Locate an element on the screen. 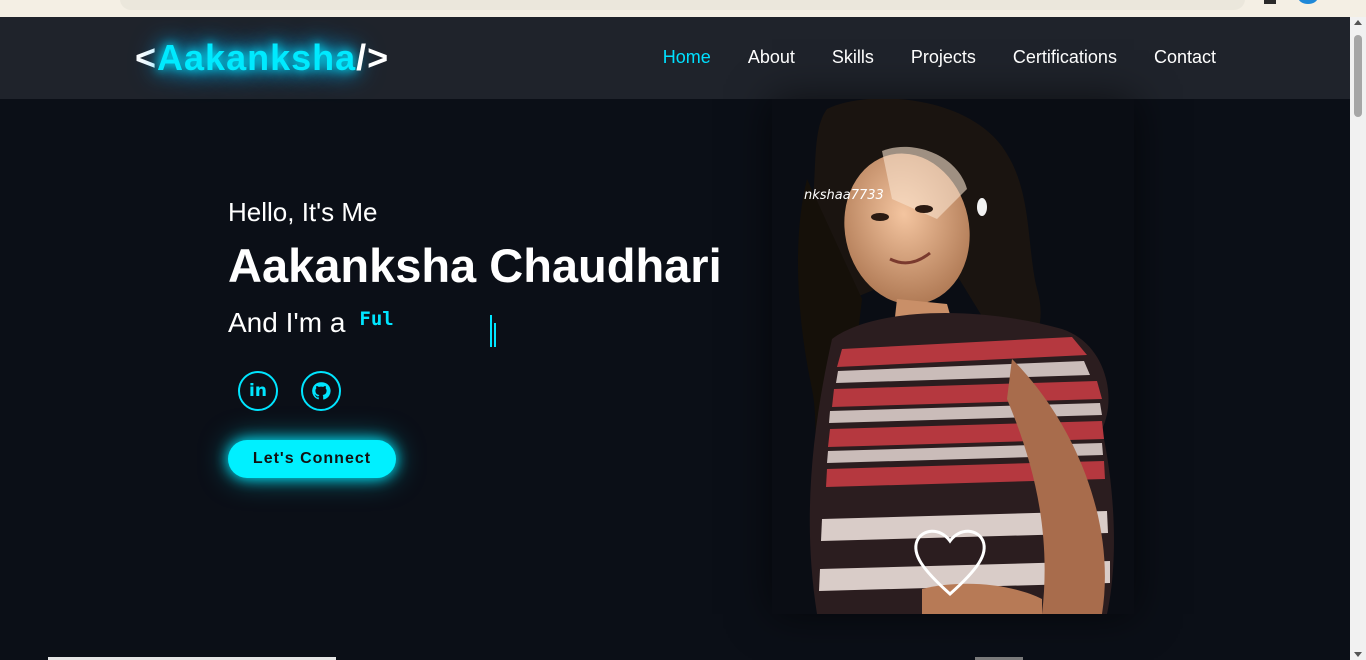 The height and width of the screenshot is (660, 1366). scroll-down-icon is located at coordinates (1358, 654).